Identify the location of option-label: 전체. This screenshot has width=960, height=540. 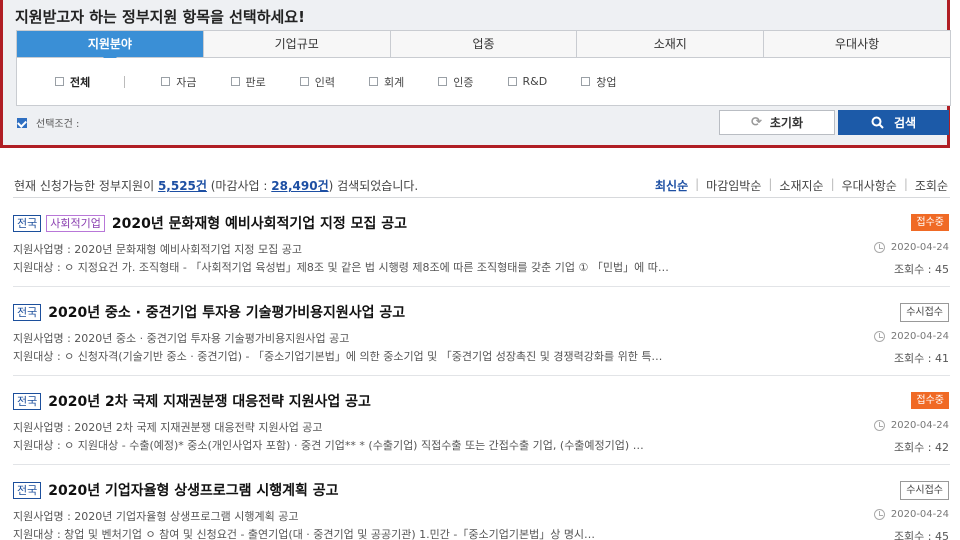
(80, 82).